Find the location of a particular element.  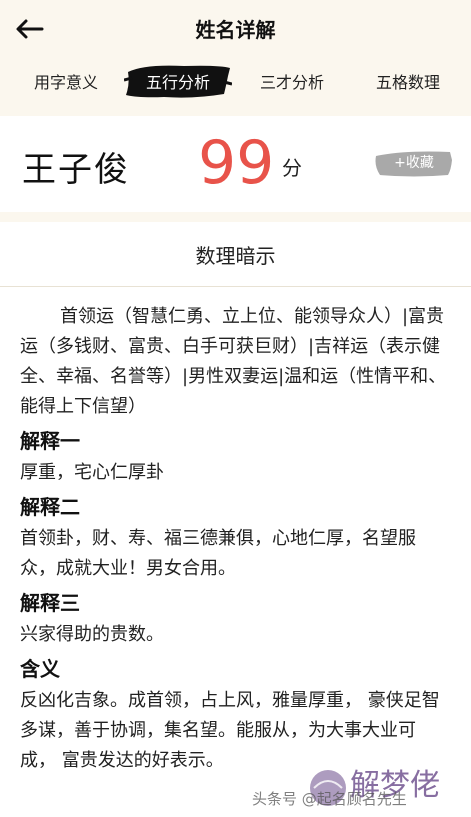

person-name: 王子俊 is located at coordinates (76, 170).